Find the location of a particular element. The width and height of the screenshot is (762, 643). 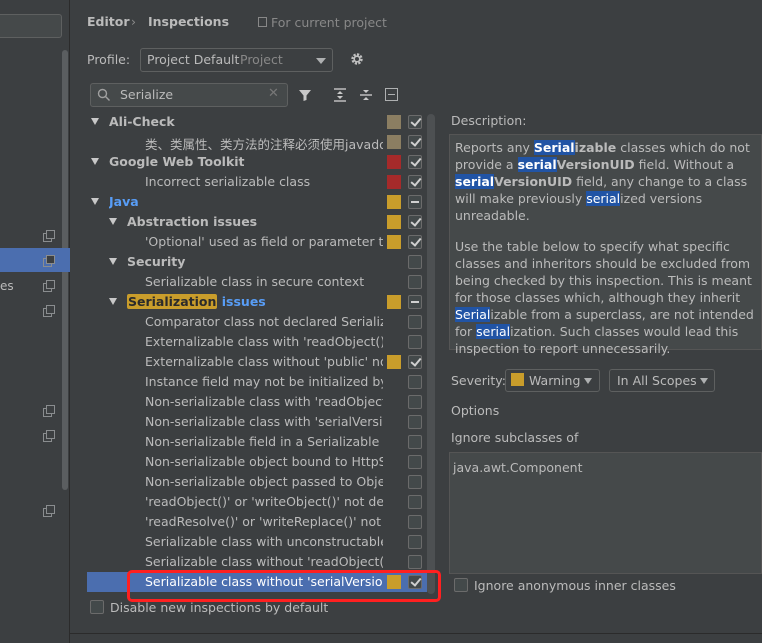

tree-row: Non-serializable object bound to HttpSes is located at coordinates (257, 462).